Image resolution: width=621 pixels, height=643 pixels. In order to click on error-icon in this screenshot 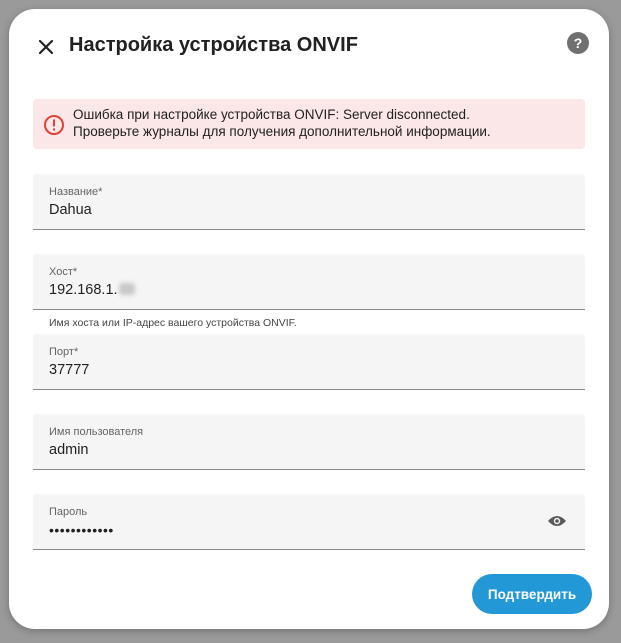, I will do `click(54, 125)`.